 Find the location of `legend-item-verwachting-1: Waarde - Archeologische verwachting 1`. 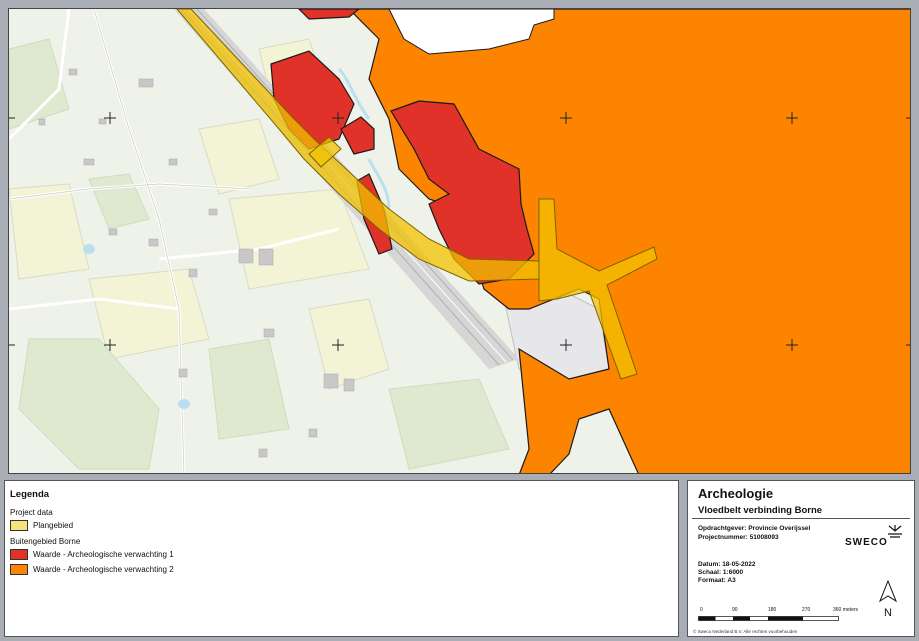

legend-item-verwachting-1: Waarde - Archeologische verwachting 1 is located at coordinates (92, 554).